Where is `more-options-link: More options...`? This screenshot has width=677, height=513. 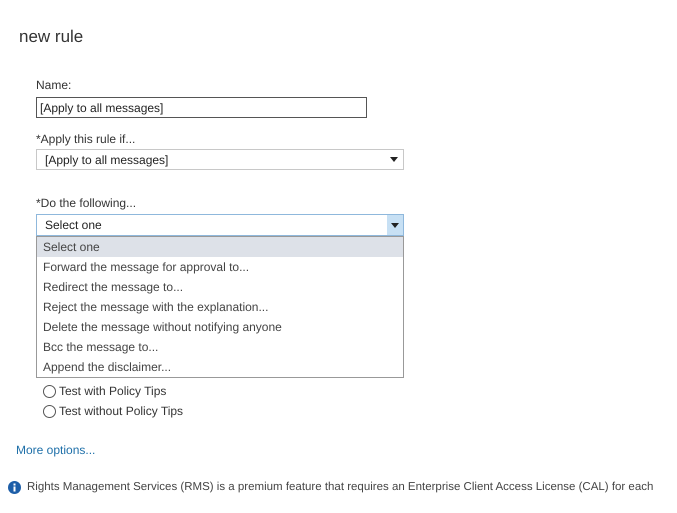 more-options-link: More options... is located at coordinates (56, 450).